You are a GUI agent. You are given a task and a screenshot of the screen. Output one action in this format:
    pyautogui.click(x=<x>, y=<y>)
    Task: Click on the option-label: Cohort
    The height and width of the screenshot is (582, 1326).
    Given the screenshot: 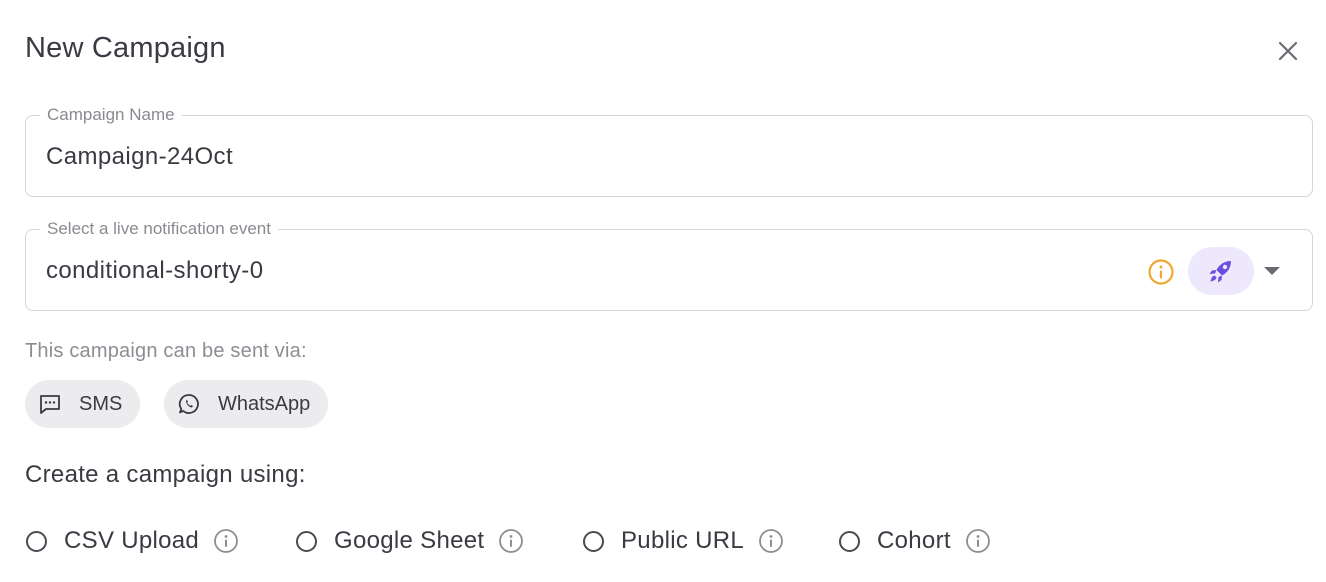 What is the action you would take?
    pyautogui.click(x=914, y=540)
    